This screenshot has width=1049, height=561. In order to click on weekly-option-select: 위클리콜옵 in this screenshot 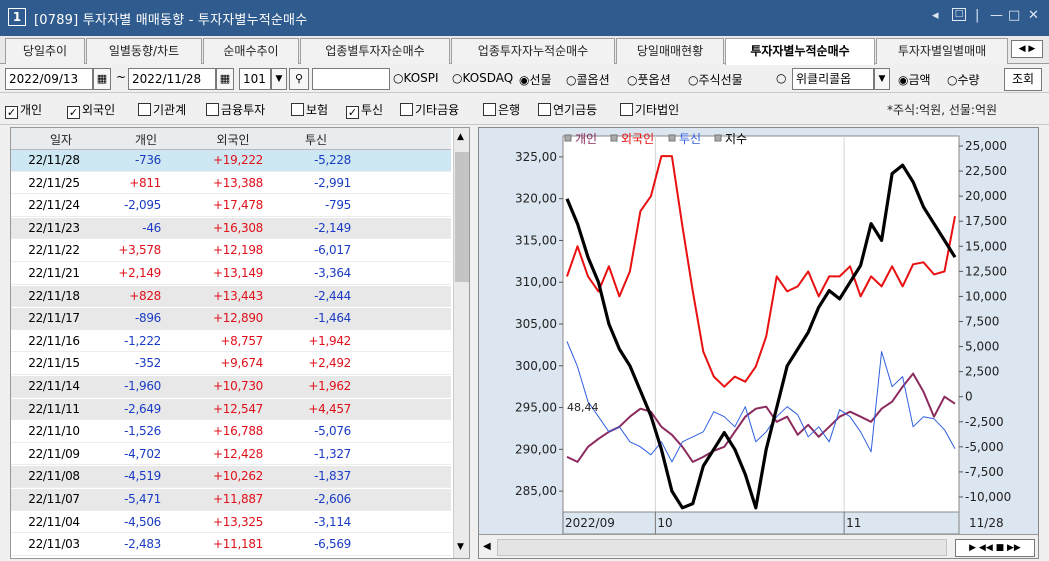, I will do `click(833, 79)`.